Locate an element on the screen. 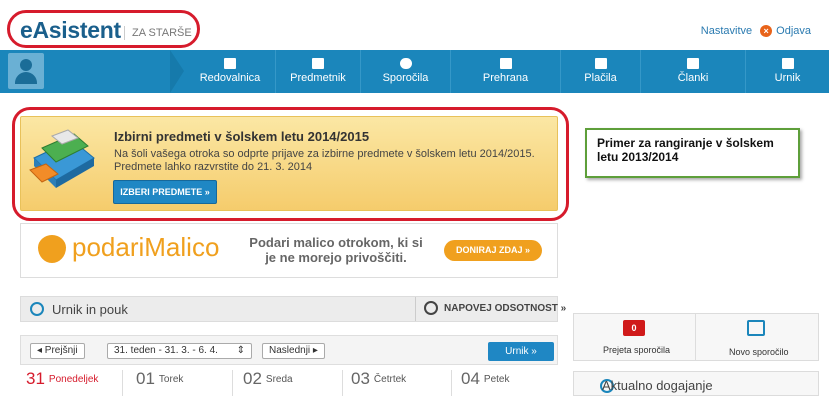 The image size is (829, 396). nav-item-clanki: Članki is located at coordinates (692, 71).